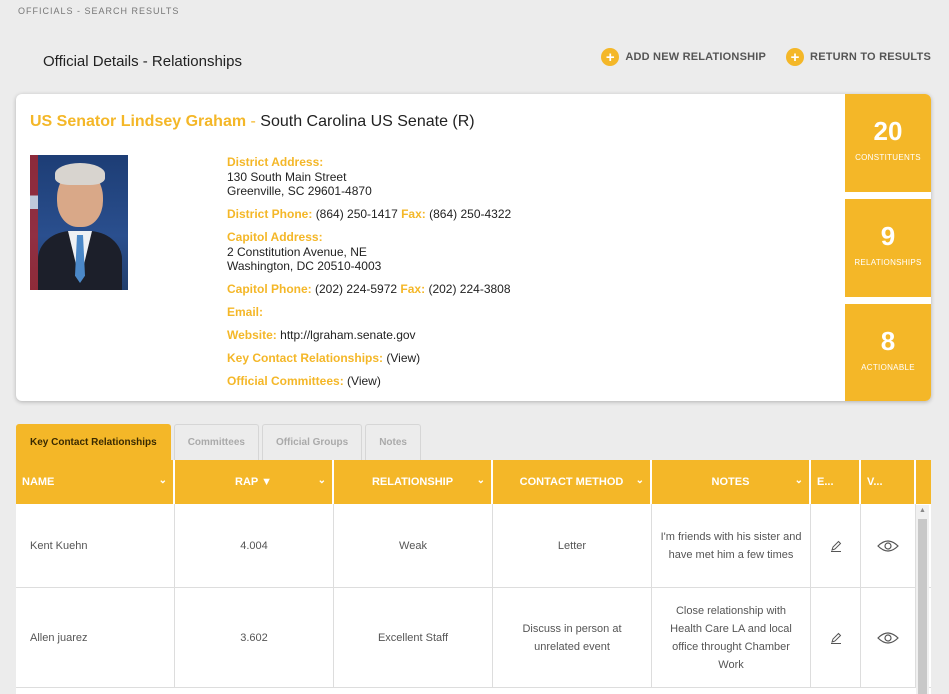 This screenshot has height=694, width=949. I want to click on stat-label: RELATIONSHIPS, so click(888, 262).